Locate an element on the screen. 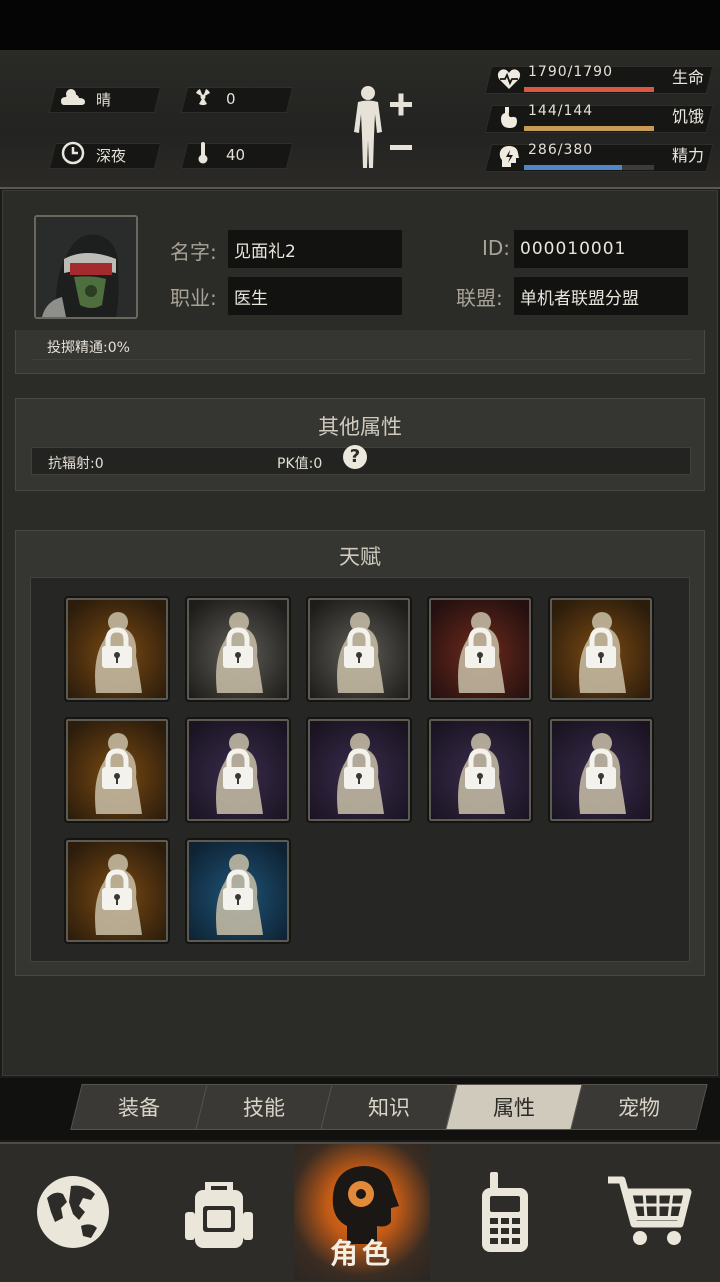 This screenshot has width=720, height=1282. nav-world-button is located at coordinates (73, 1212).